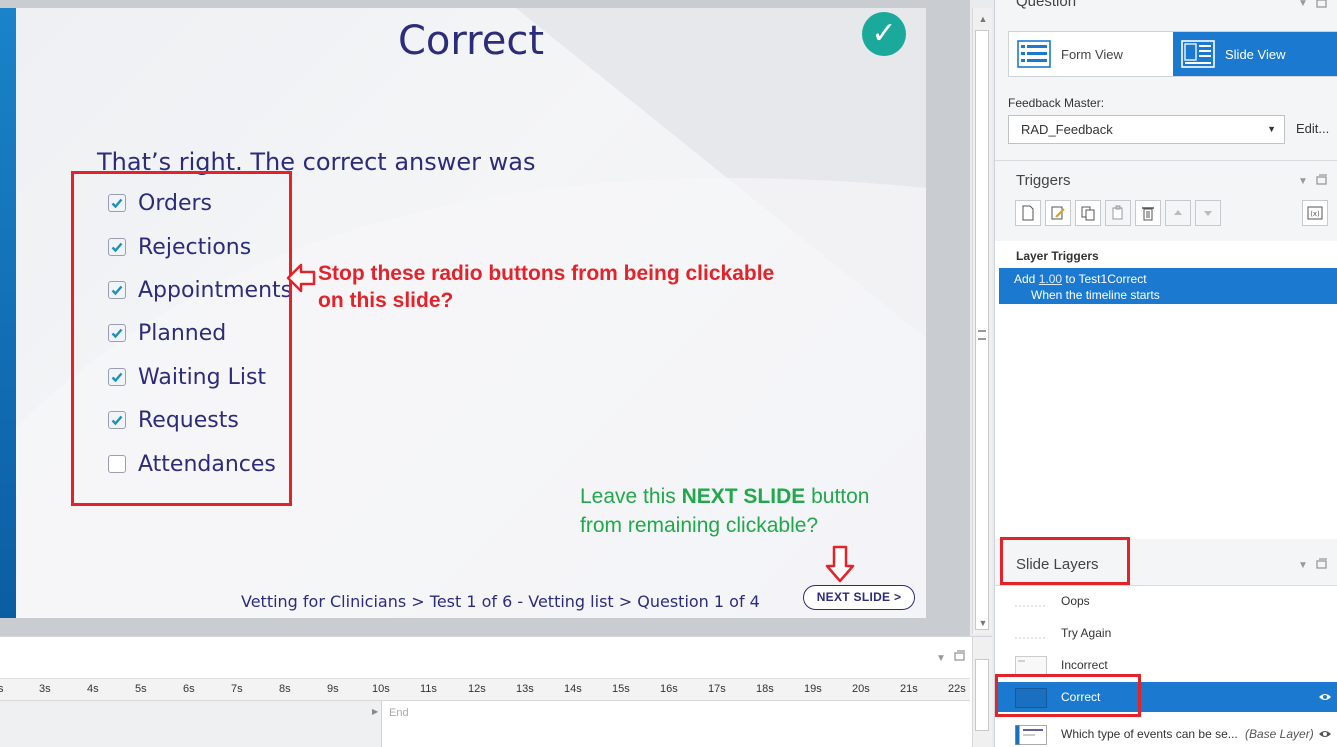 The image size is (1337, 747). I want to click on previous-slide-edge, so click(8, 313).